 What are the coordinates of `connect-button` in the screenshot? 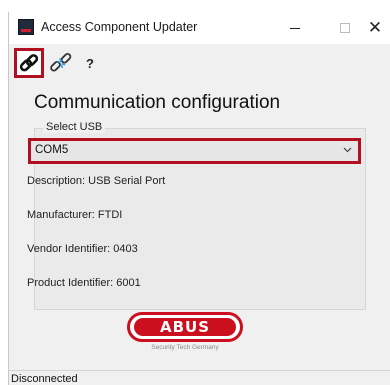 It's located at (29, 63).